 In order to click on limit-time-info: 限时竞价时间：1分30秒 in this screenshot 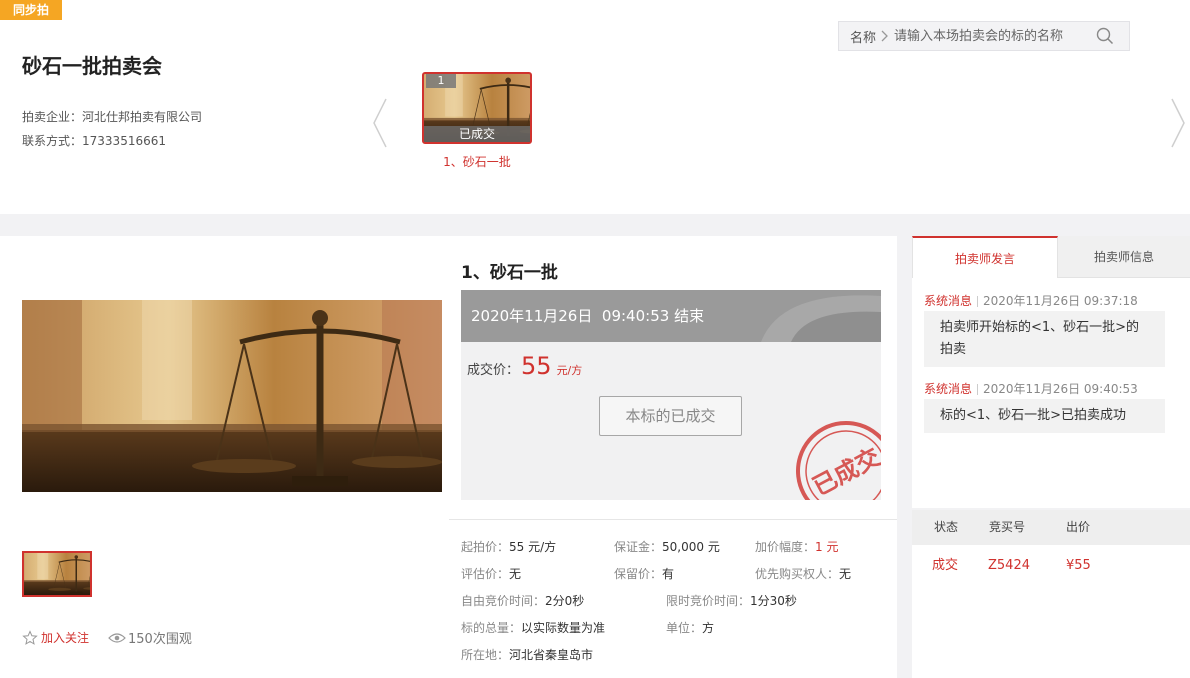, I will do `click(731, 600)`.